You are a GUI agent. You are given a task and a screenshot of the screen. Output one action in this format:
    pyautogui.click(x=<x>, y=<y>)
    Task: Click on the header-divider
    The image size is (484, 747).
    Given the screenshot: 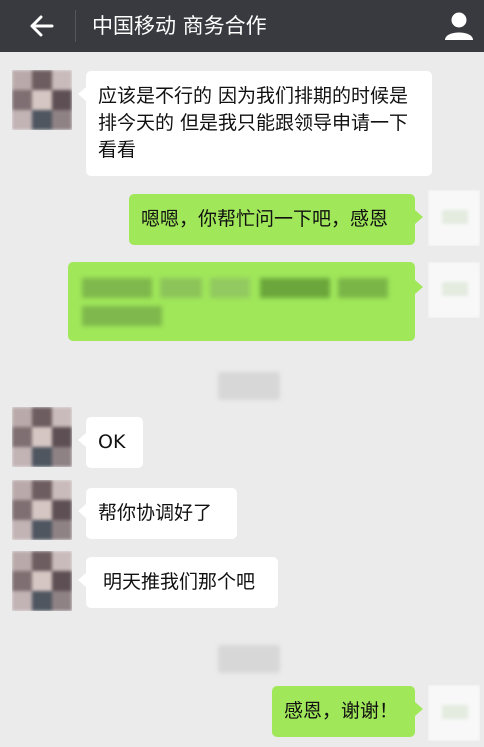 What is the action you would take?
    pyautogui.click(x=75, y=26)
    